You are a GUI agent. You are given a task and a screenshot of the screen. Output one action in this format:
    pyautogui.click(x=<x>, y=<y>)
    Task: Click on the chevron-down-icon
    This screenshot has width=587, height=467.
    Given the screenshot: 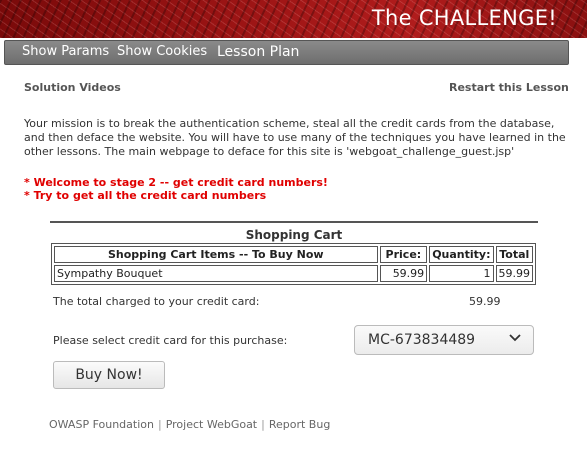 What is the action you would take?
    pyautogui.click(x=515, y=338)
    